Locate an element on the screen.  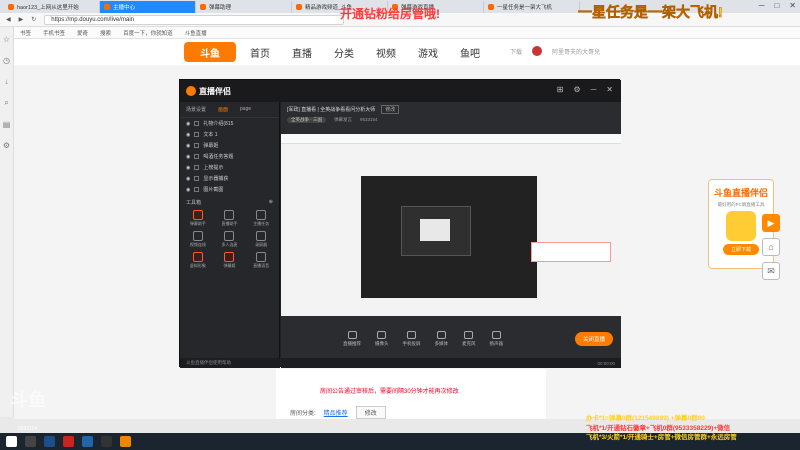
browser-tab: 一星任务是一架大飞机 is located at coordinates (532, 7).